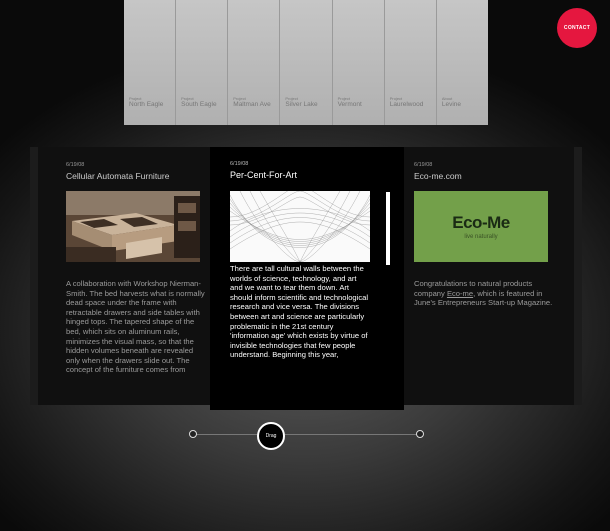  What do you see at coordinates (406, 104) in the screenshot?
I see `tab-label: Laurelwood` at bounding box center [406, 104].